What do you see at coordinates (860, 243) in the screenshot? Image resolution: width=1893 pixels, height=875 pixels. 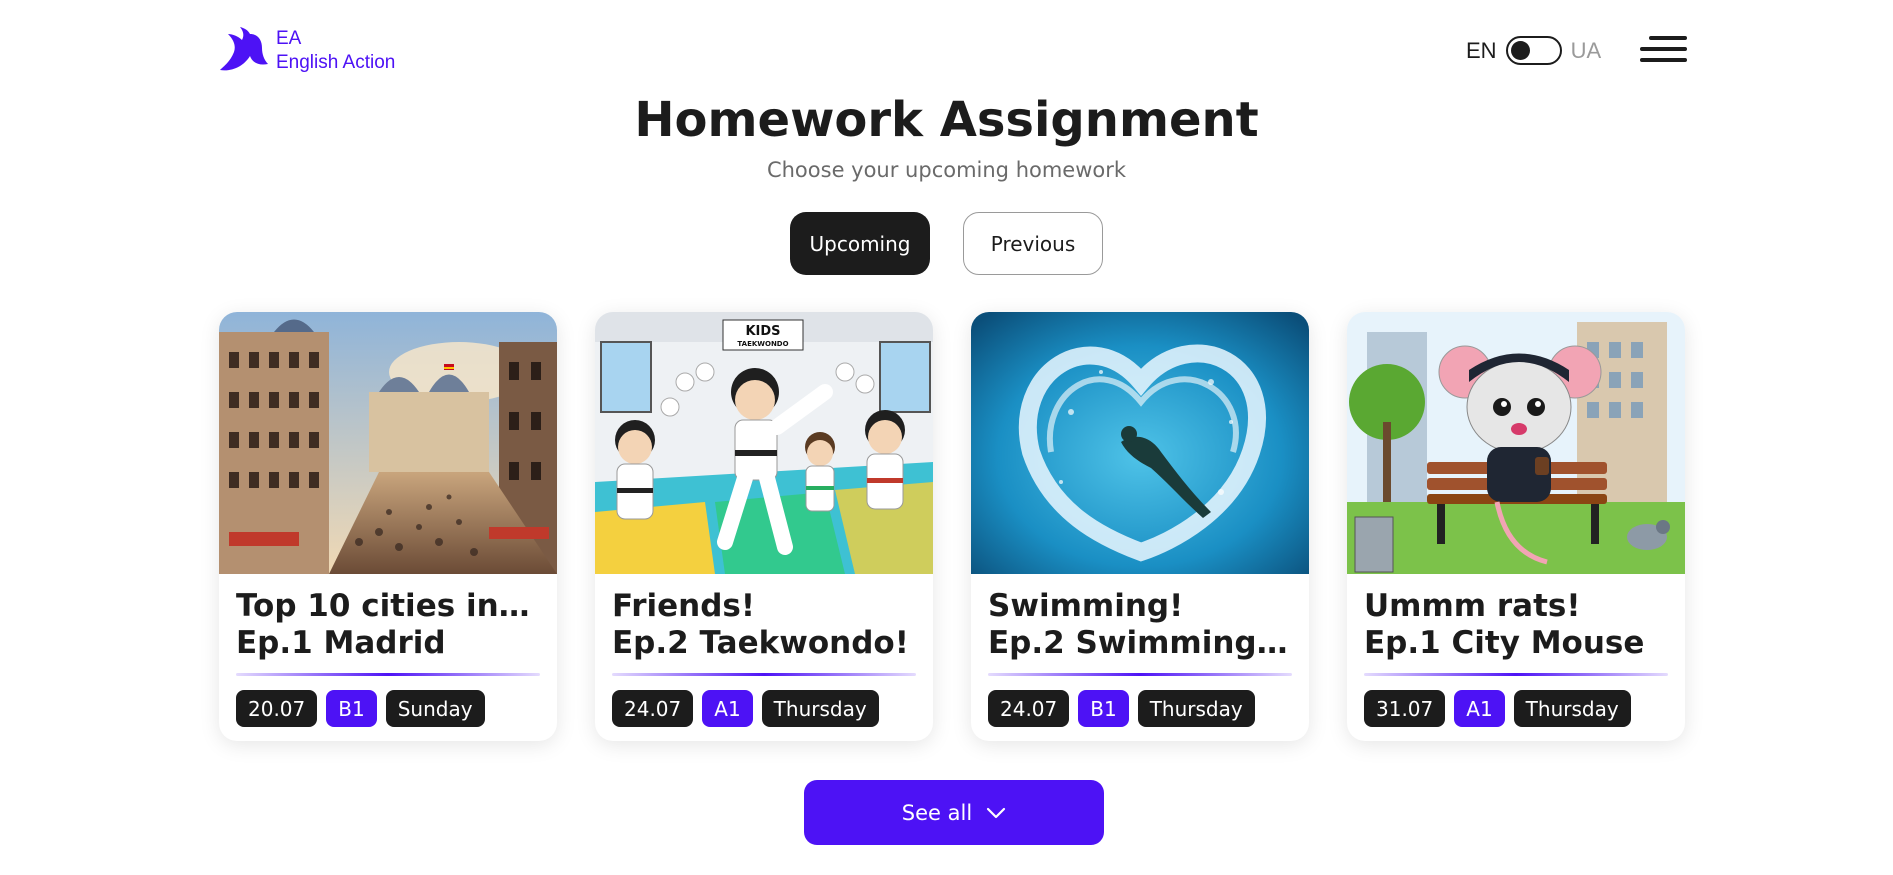 I see `tab-upcoming: Upcoming` at bounding box center [860, 243].